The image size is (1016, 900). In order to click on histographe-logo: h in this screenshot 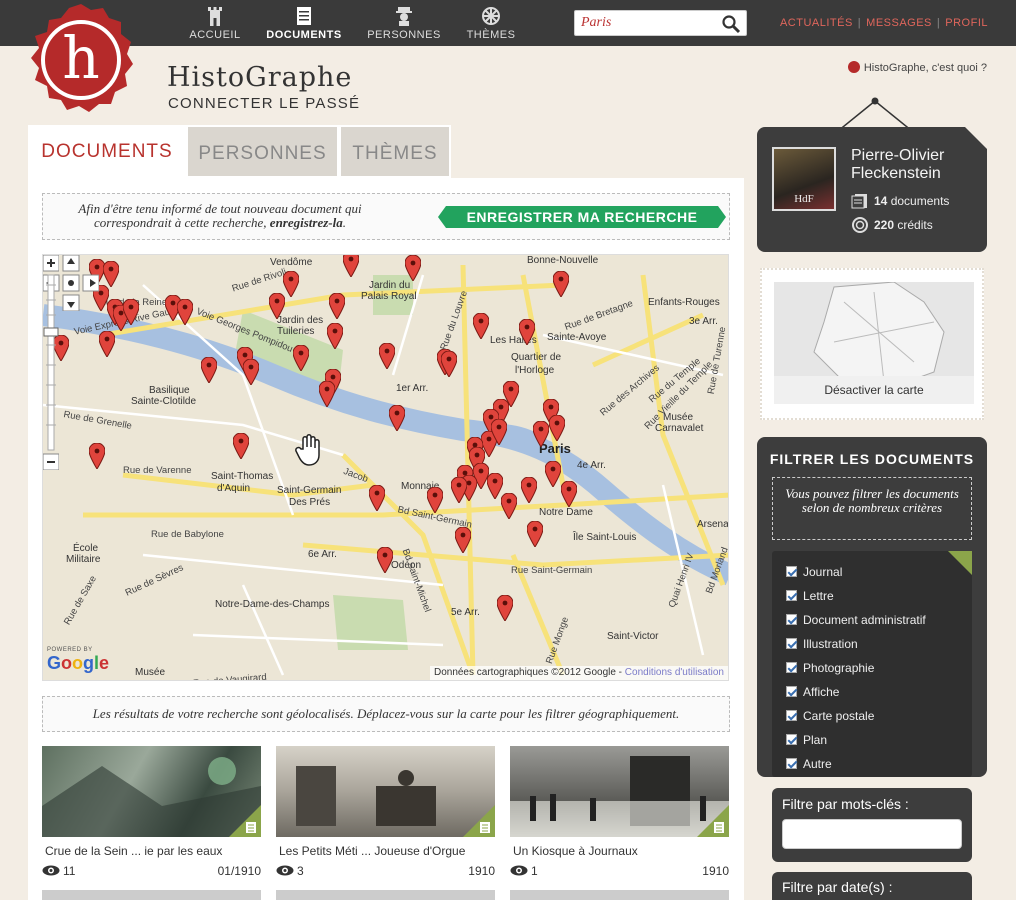, I will do `click(81, 60)`.